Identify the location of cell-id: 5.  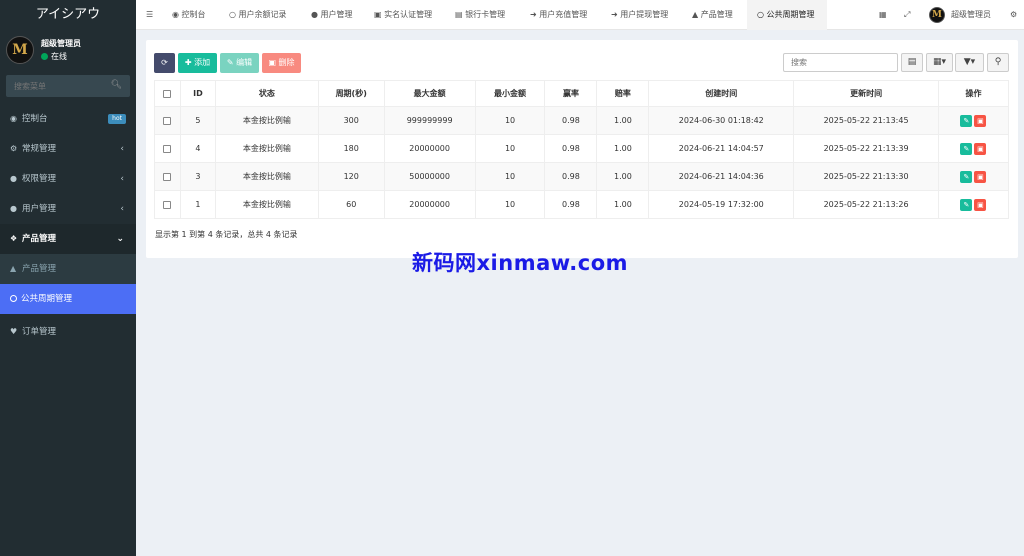
(197, 120).